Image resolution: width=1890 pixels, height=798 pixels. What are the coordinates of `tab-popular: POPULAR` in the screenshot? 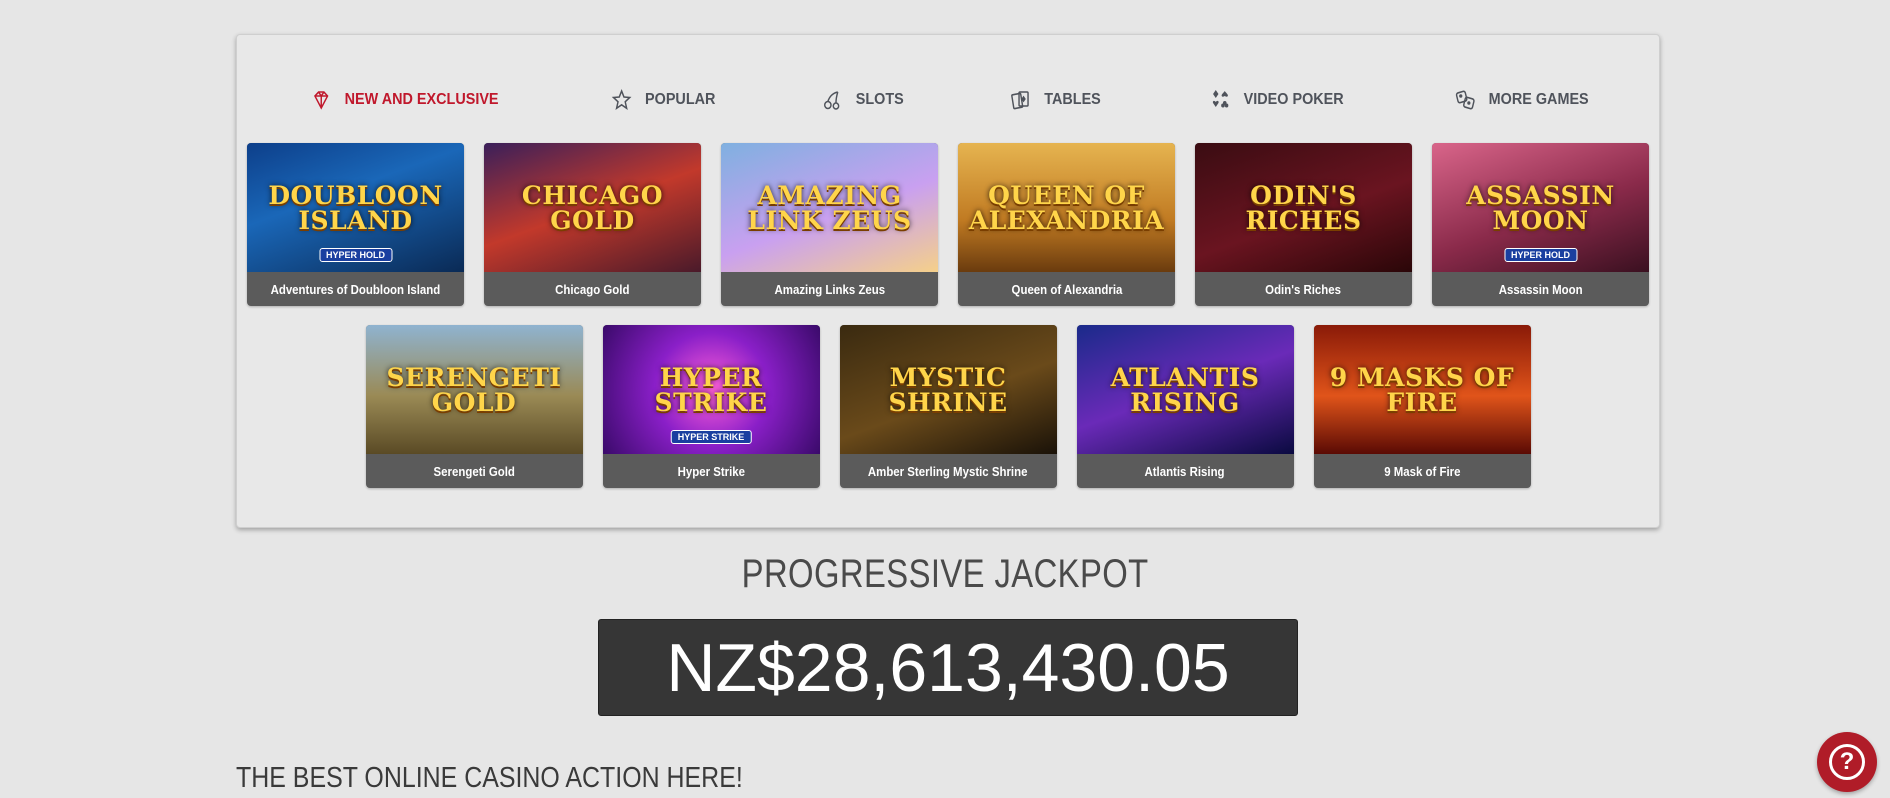 It's located at (663, 100).